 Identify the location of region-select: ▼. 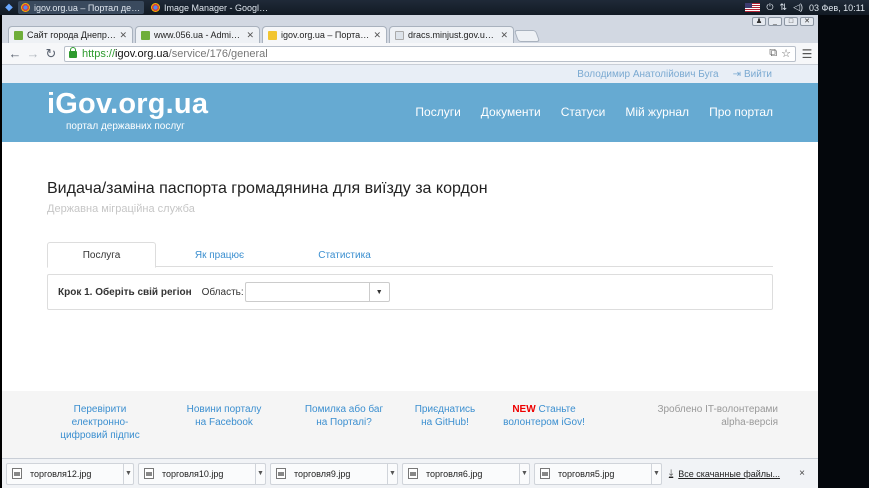
(317, 292).